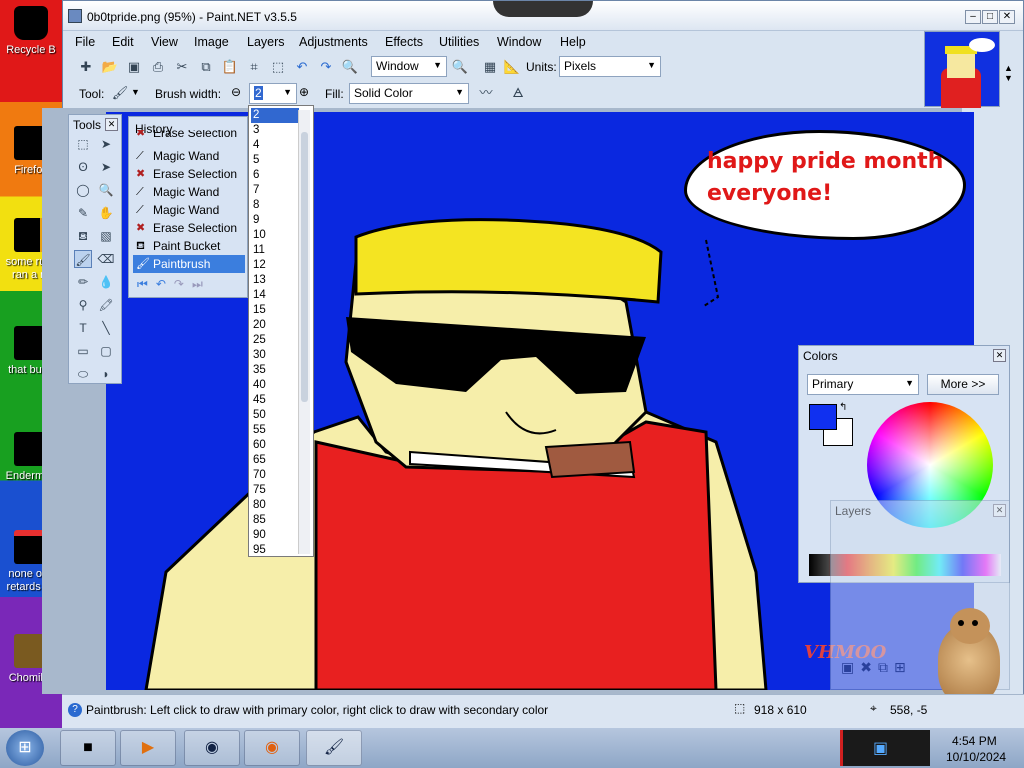  Describe the element at coordinates (275, 535) in the screenshot. I see `brush-width-option: 90` at that location.